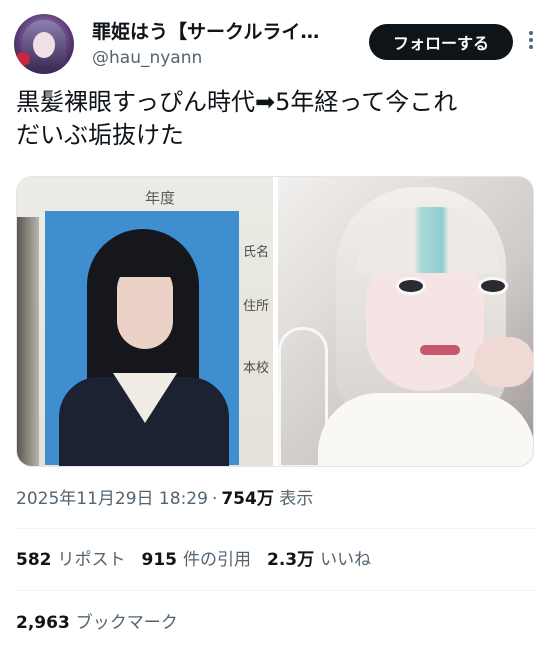 This screenshot has height=657, width=550. What do you see at coordinates (159, 560) in the screenshot?
I see `quotes-count: 915` at bounding box center [159, 560].